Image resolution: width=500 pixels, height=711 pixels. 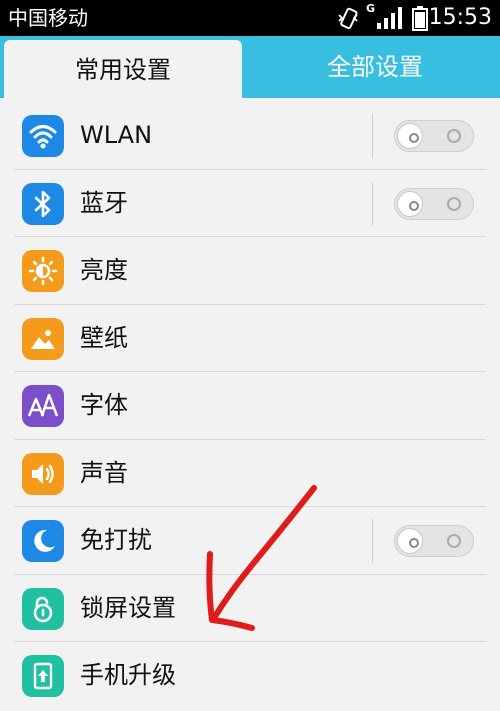 I want to click on sound-icon, so click(x=43, y=473).